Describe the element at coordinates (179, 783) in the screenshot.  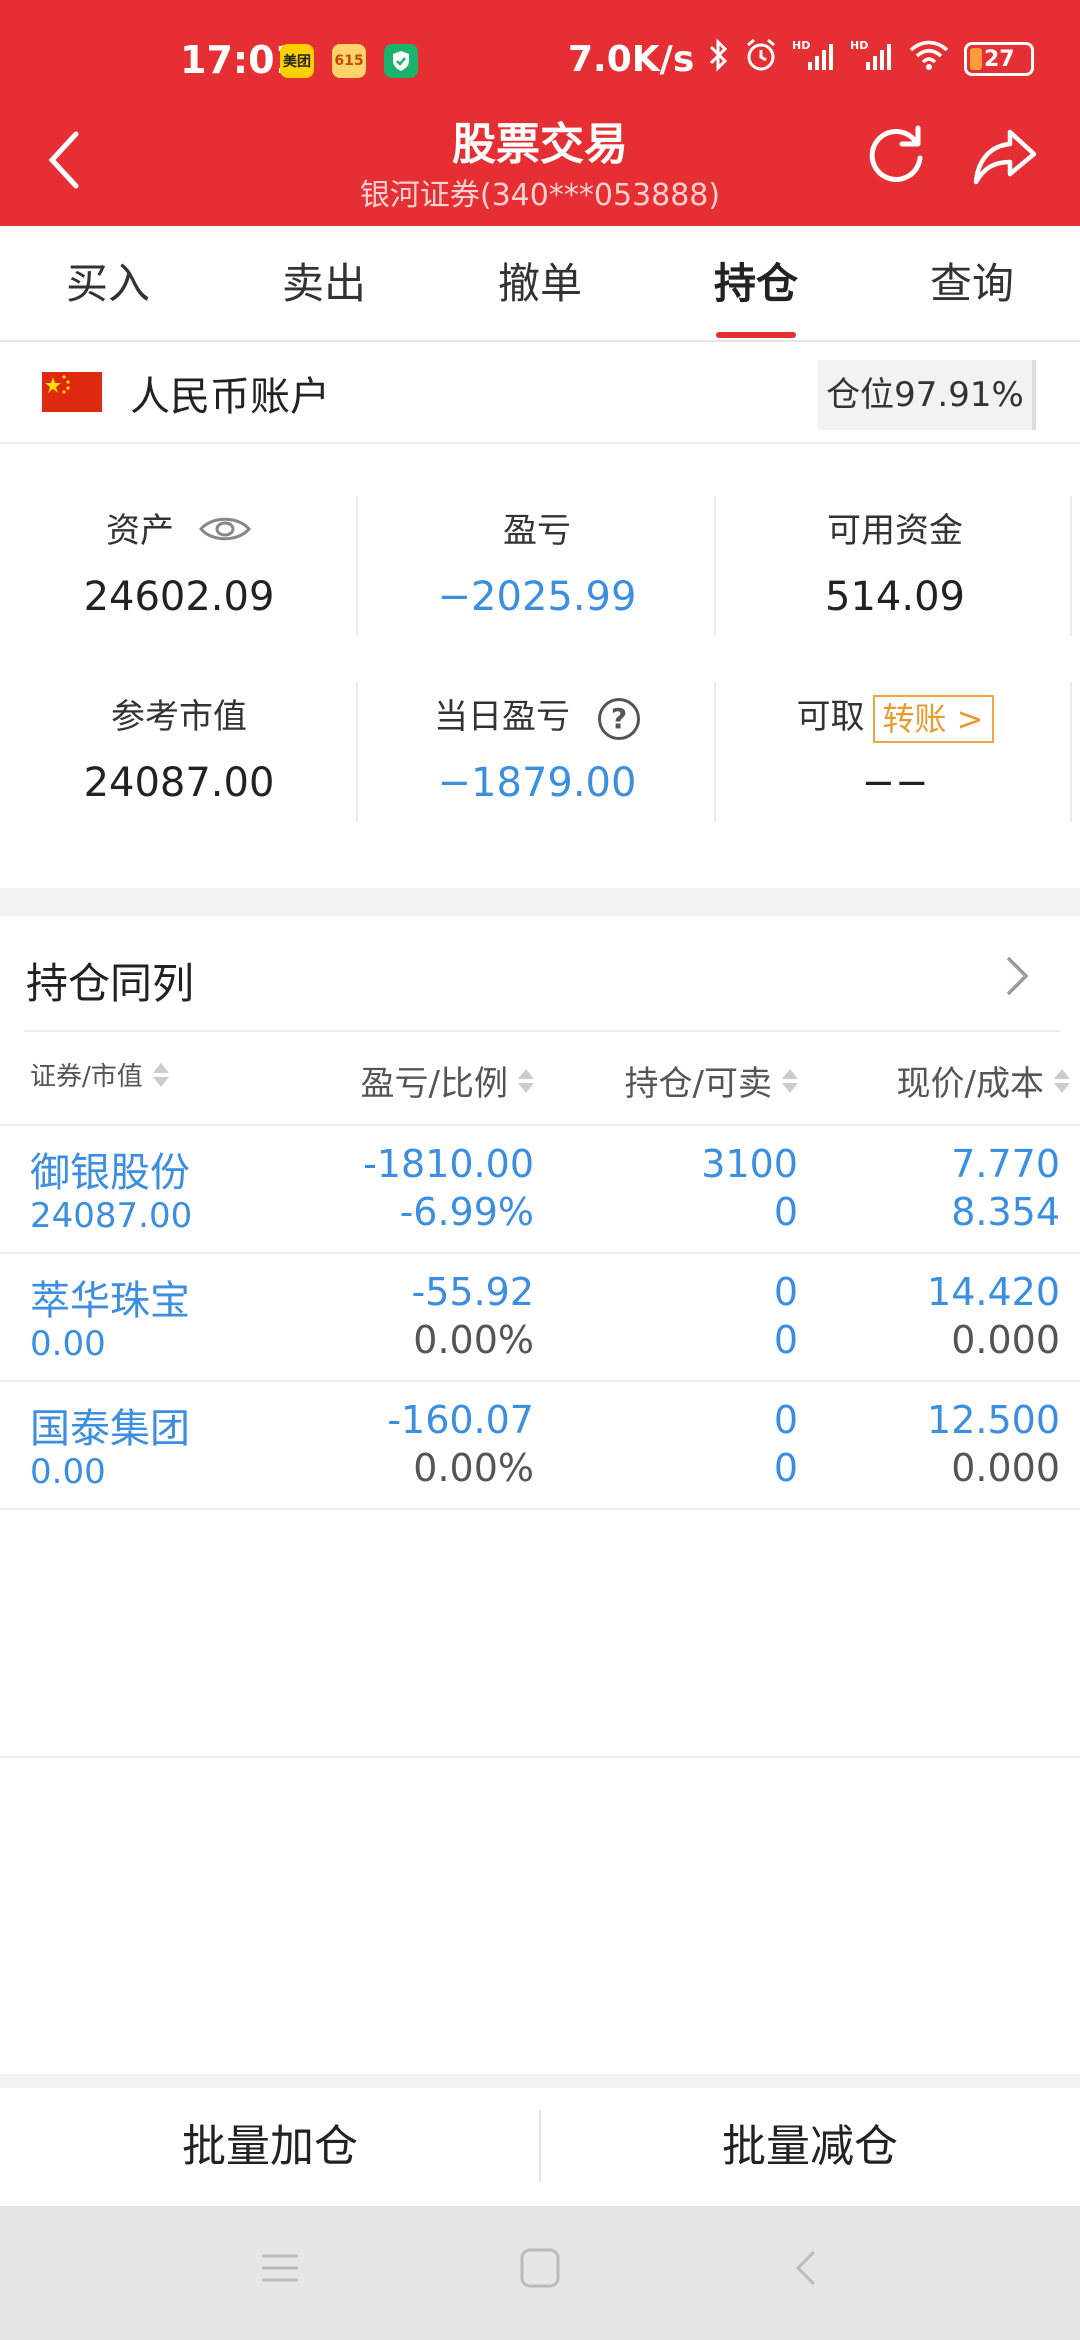
I see `market-value-value: 24087.00` at that location.